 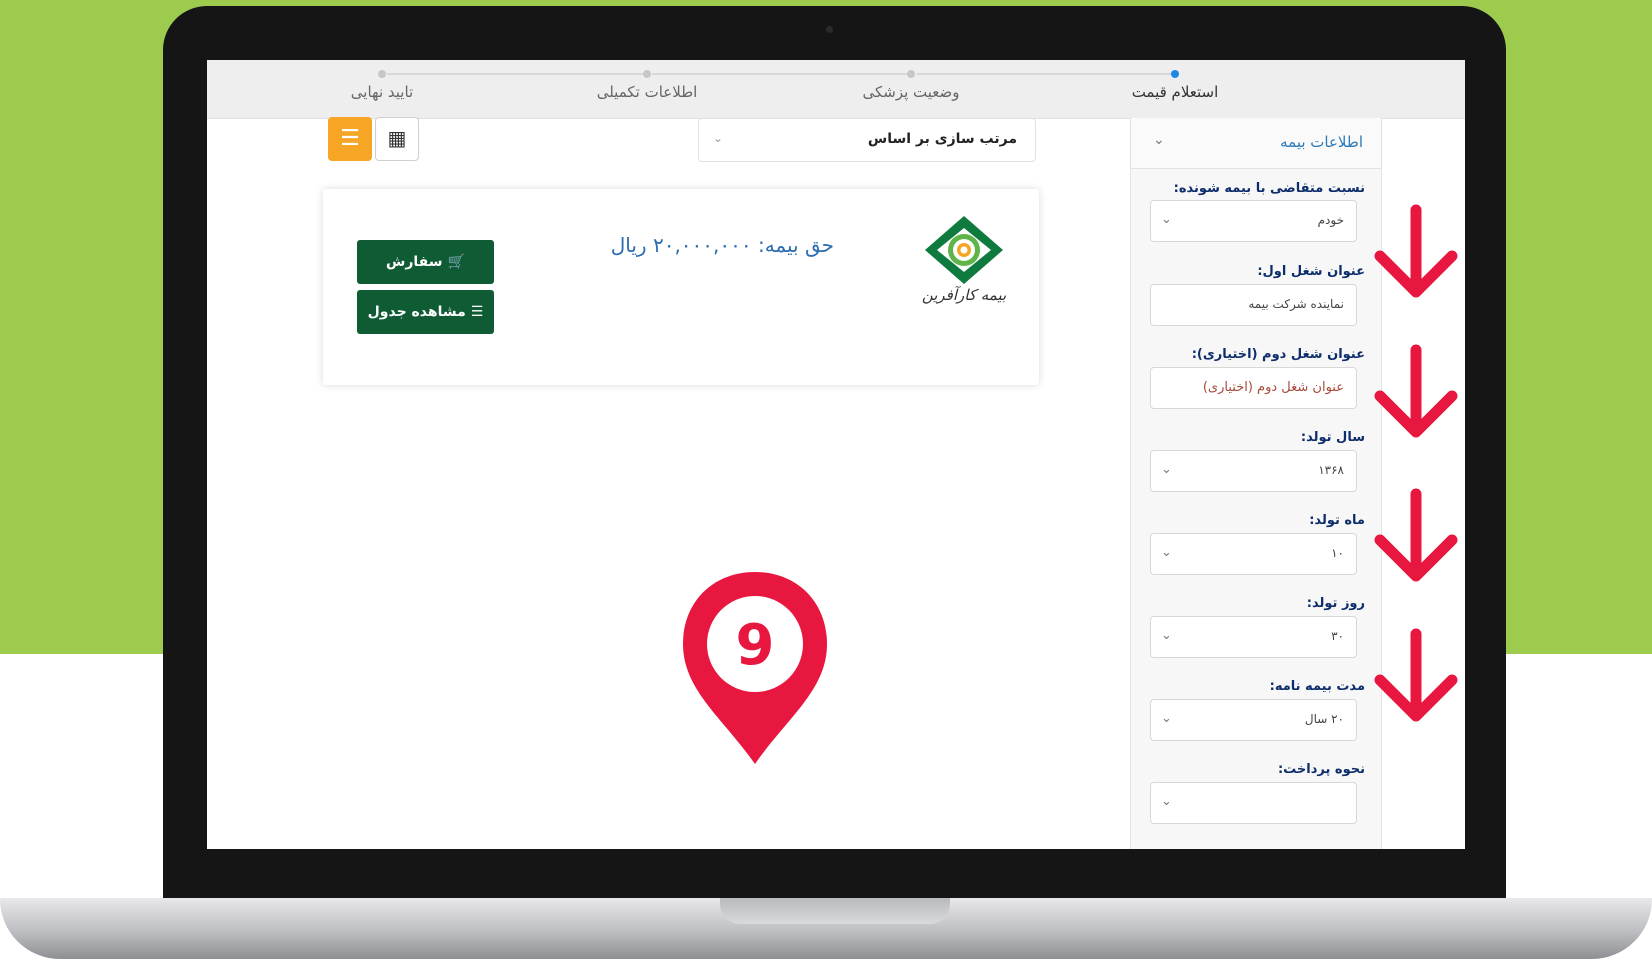 I want to click on hamburger-icon: ☰, so click(x=350, y=138).